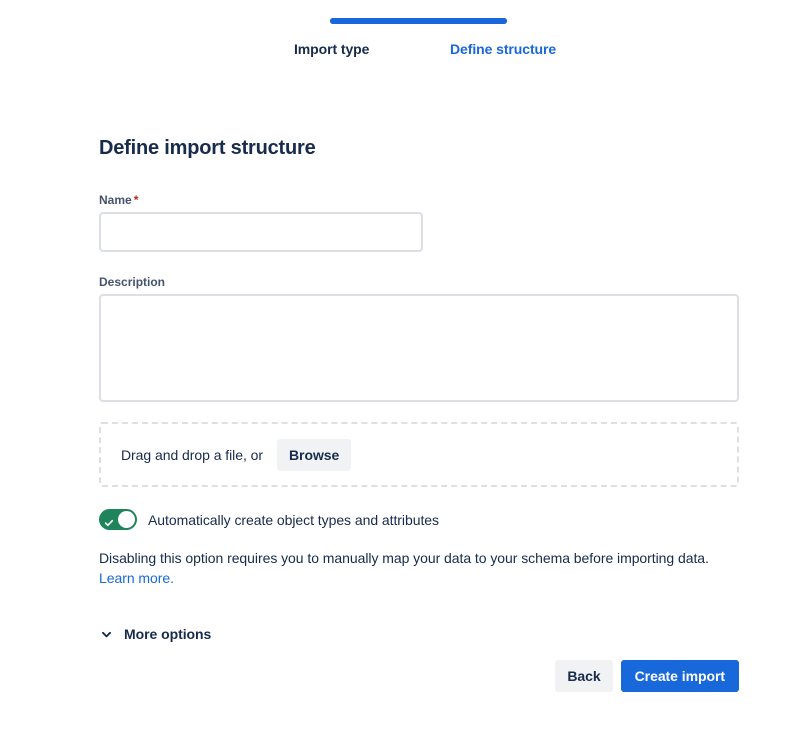 The width and height of the screenshot is (794, 731). I want to click on create-import-button: Create import, so click(679, 676).